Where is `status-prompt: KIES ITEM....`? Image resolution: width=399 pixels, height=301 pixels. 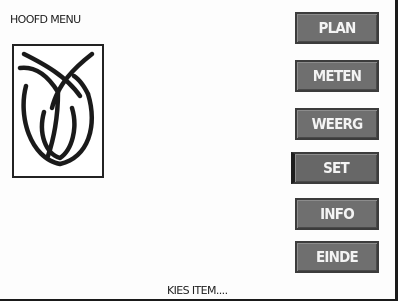 status-prompt: KIES ITEM.... is located at coordinates (197, 290).